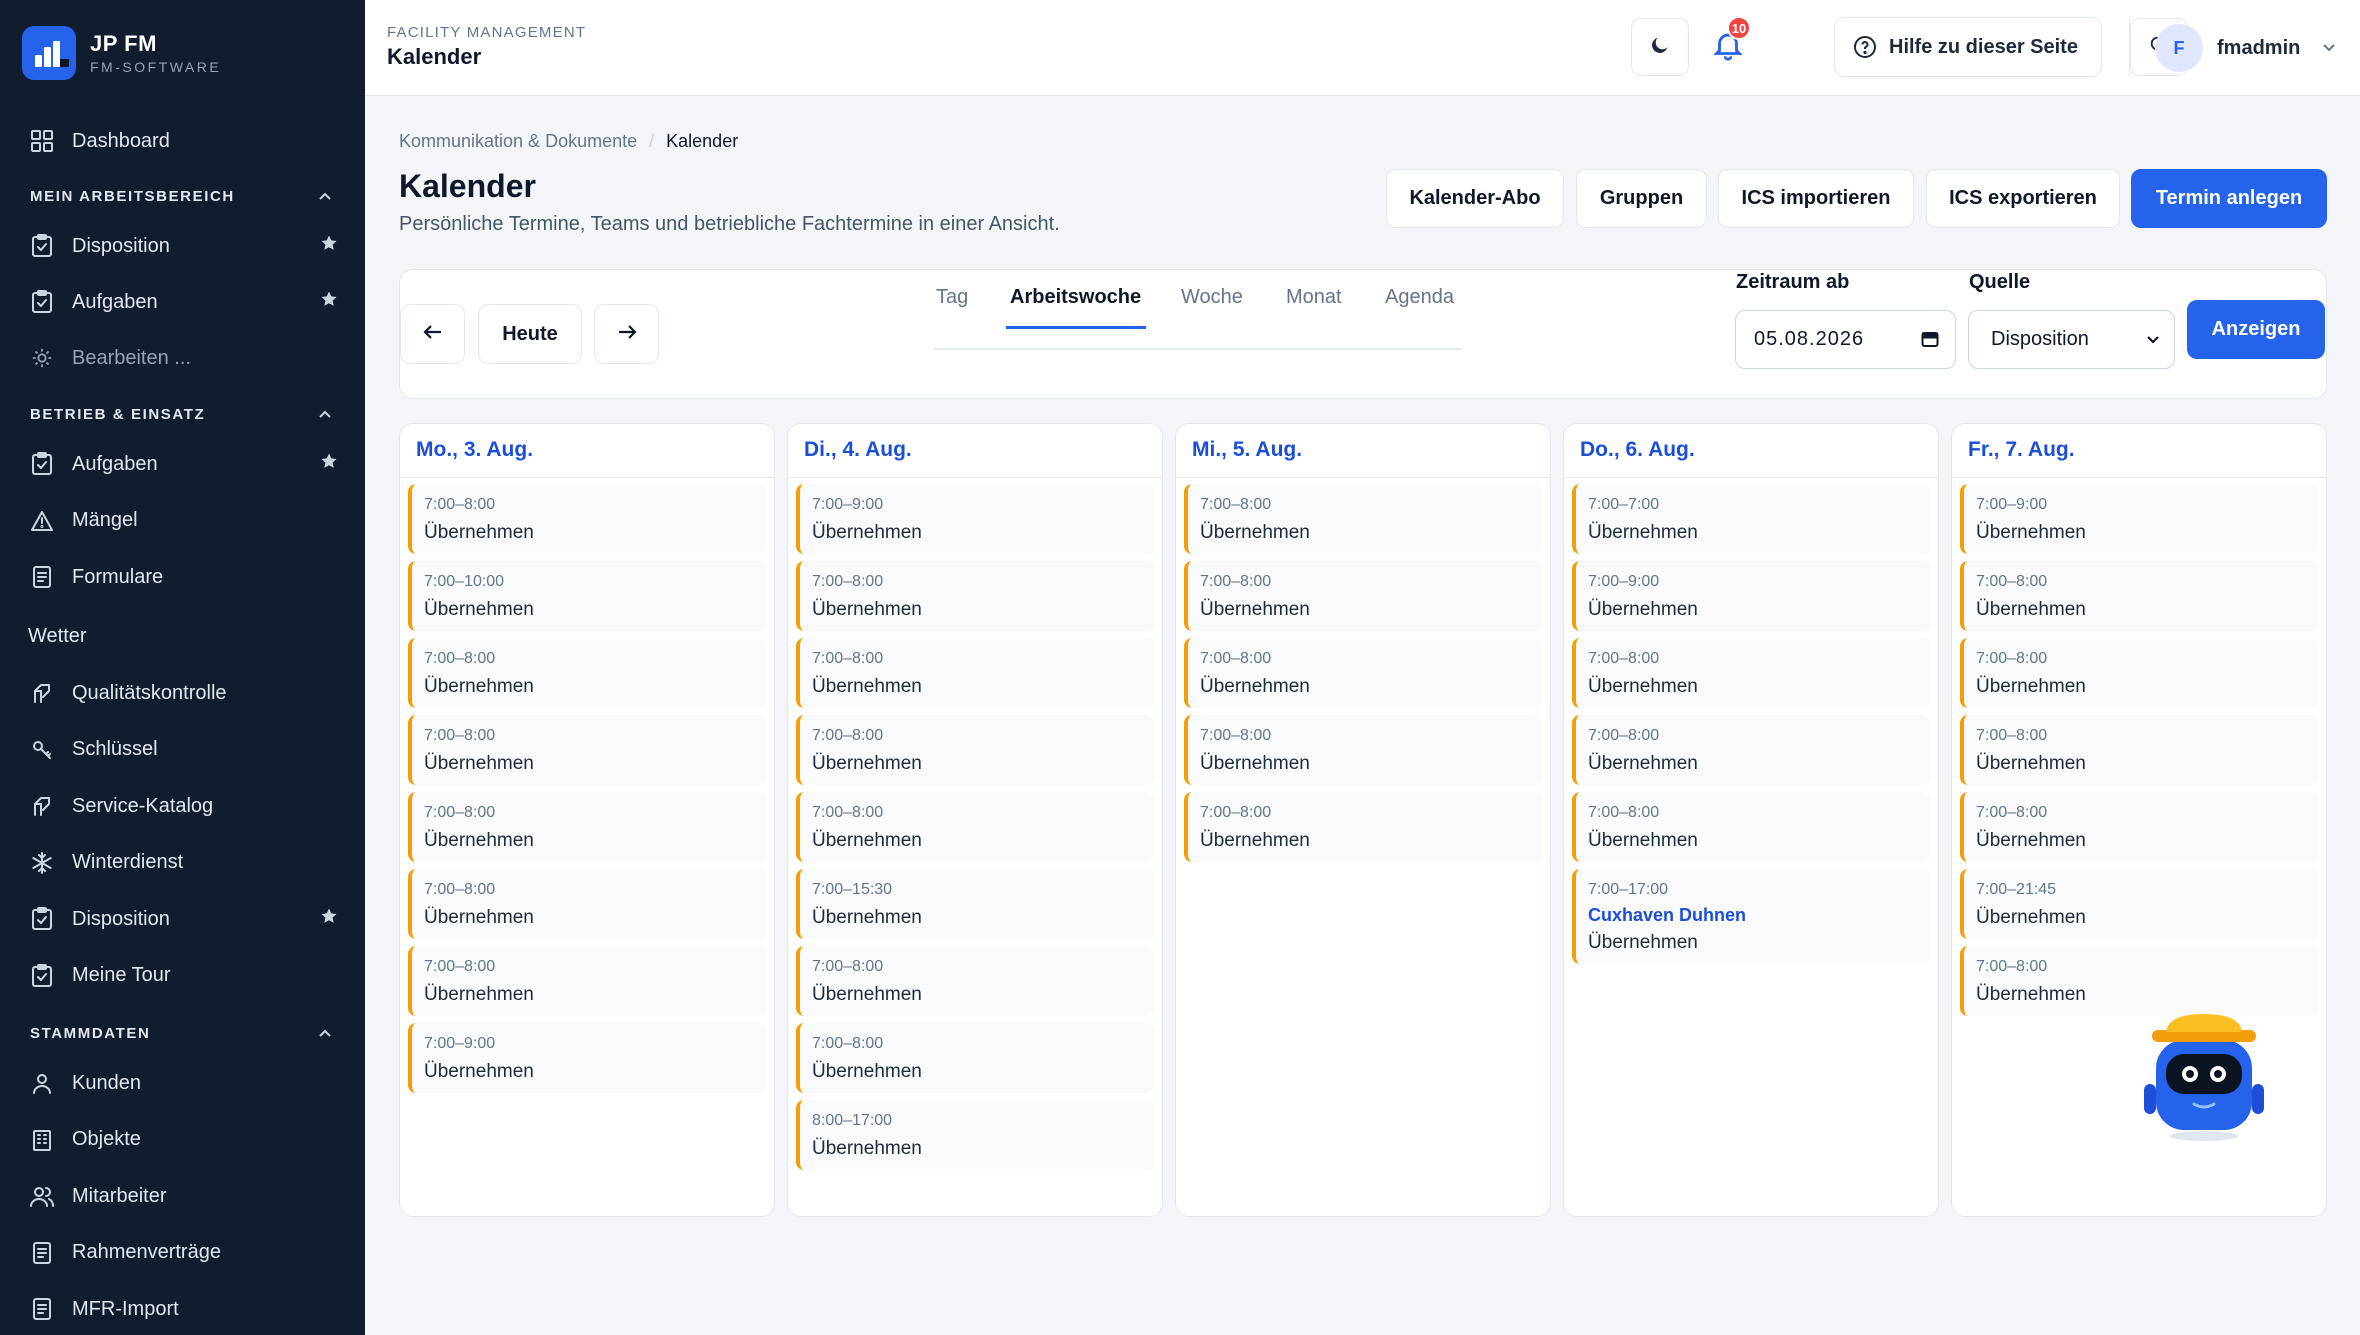  I want to click on assistant-mascot-button, so click(2204, 1079).